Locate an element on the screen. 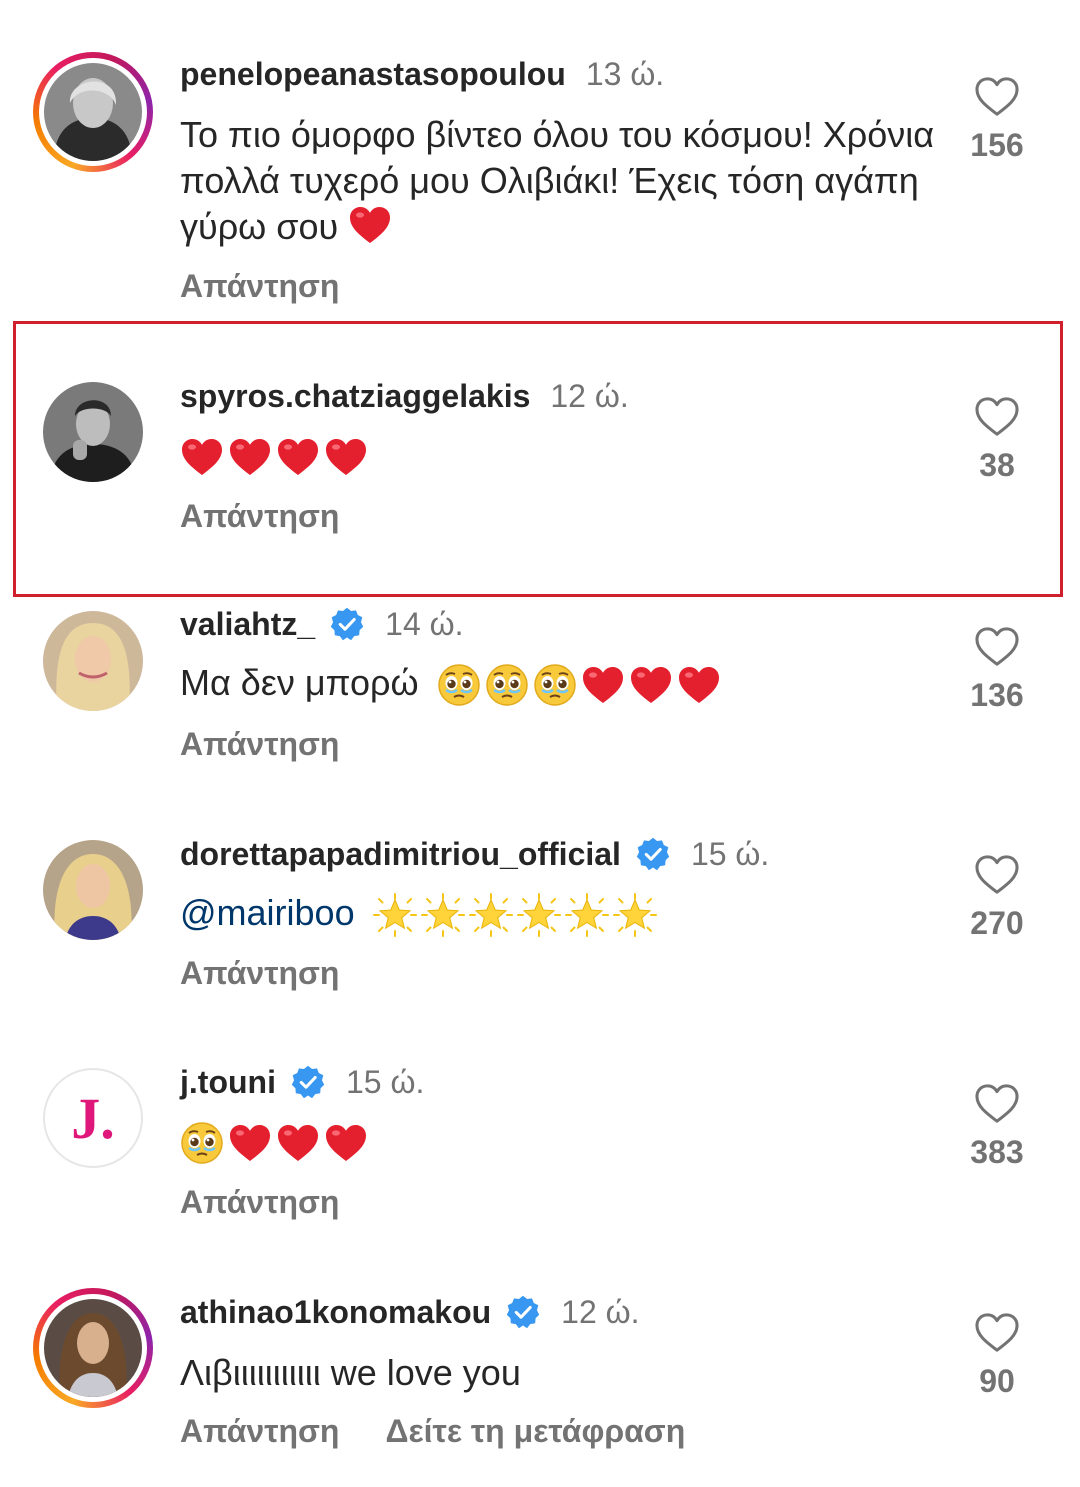 This screenshot has height=1487, width=1080. like-count: 136 is located at coordinates (997, 695).